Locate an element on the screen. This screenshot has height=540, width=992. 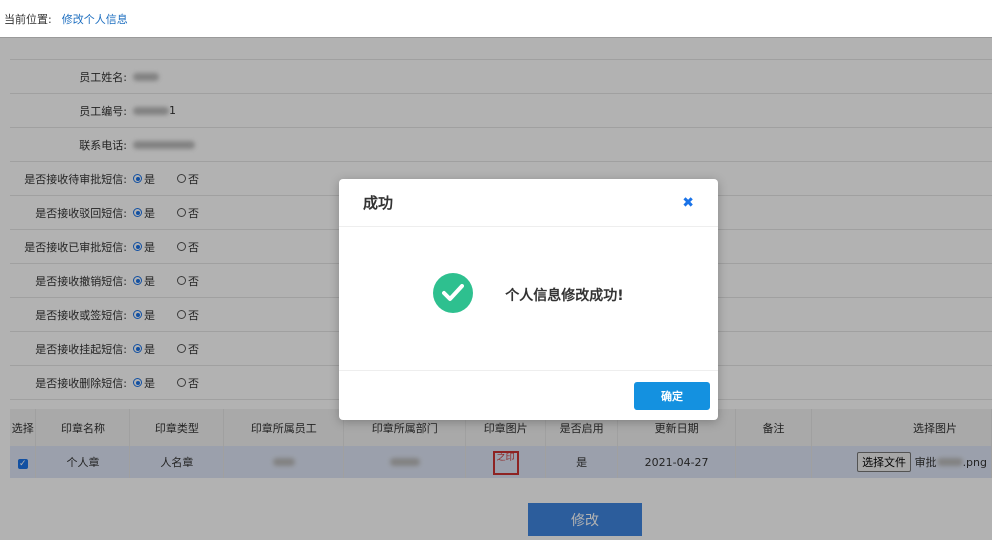
dialog-message: 个人信息修改成功! is located at coordinates (564, 295).